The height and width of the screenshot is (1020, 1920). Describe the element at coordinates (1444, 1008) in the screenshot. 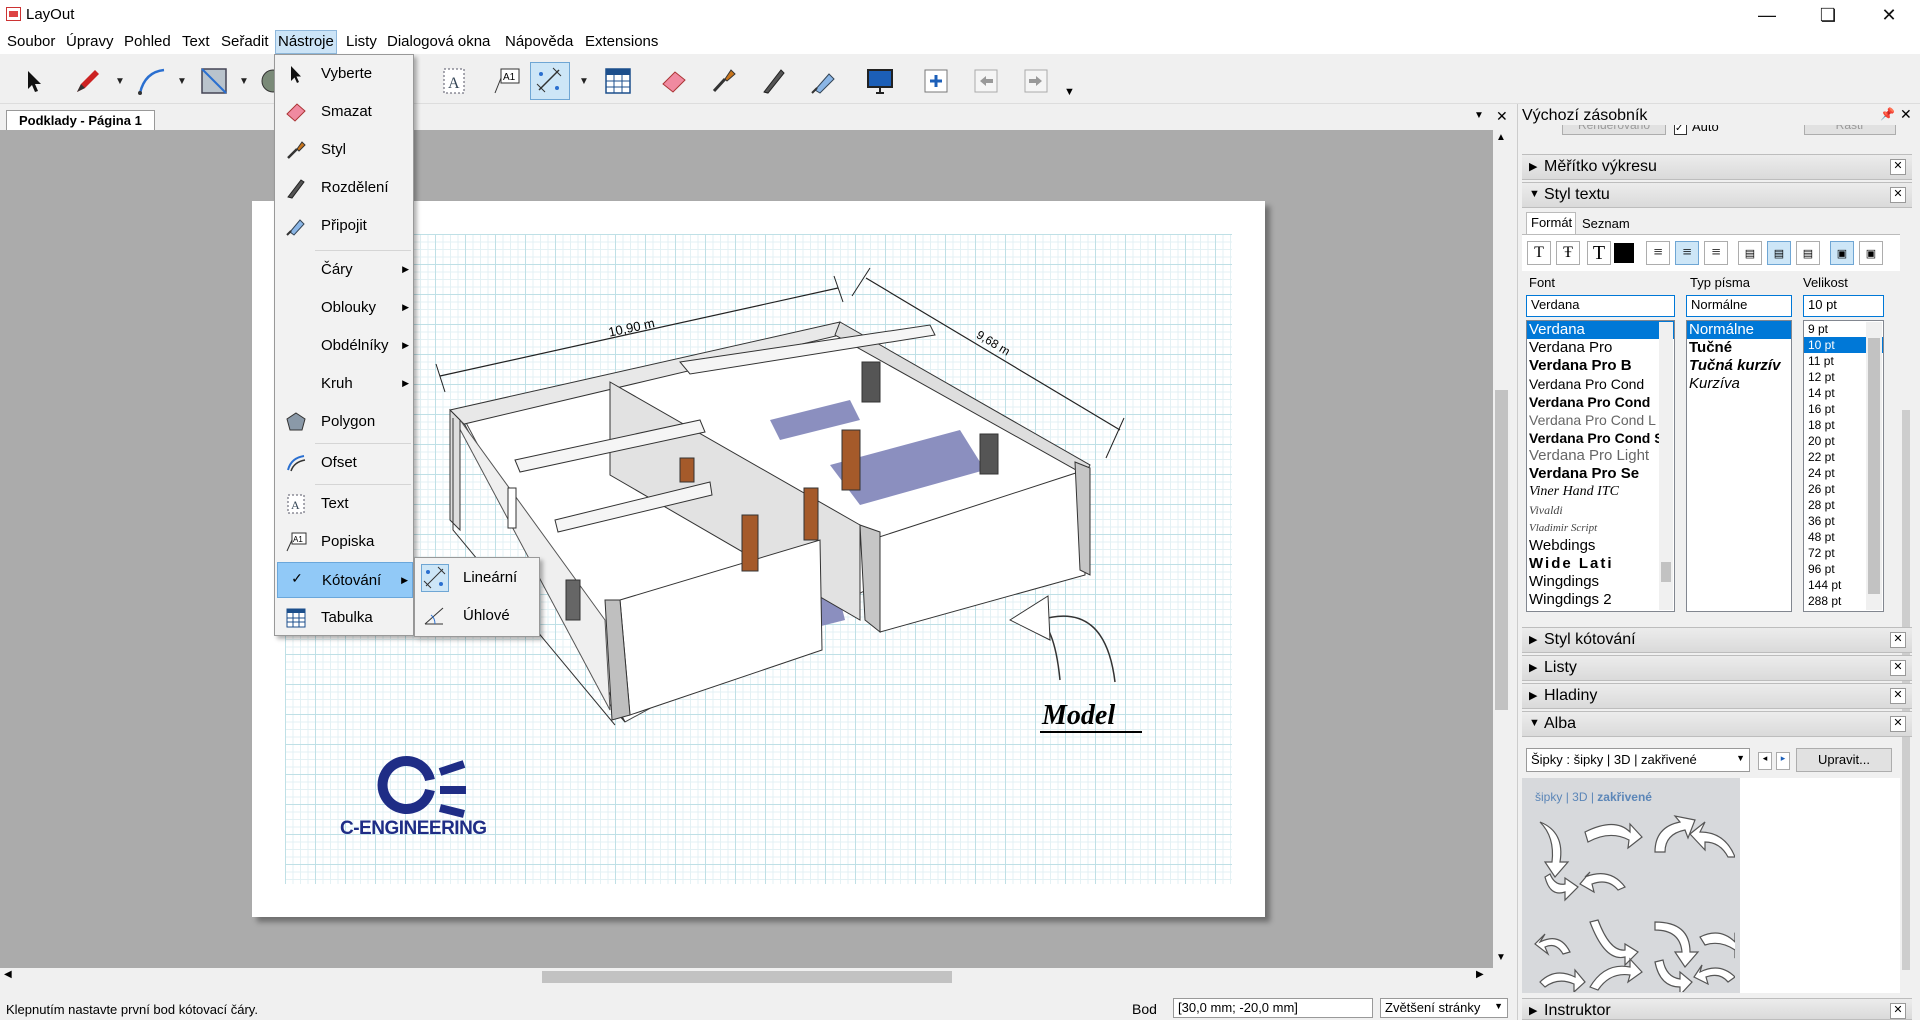

I see `zoom-select: Zvětšení stránky ▼` at that location.